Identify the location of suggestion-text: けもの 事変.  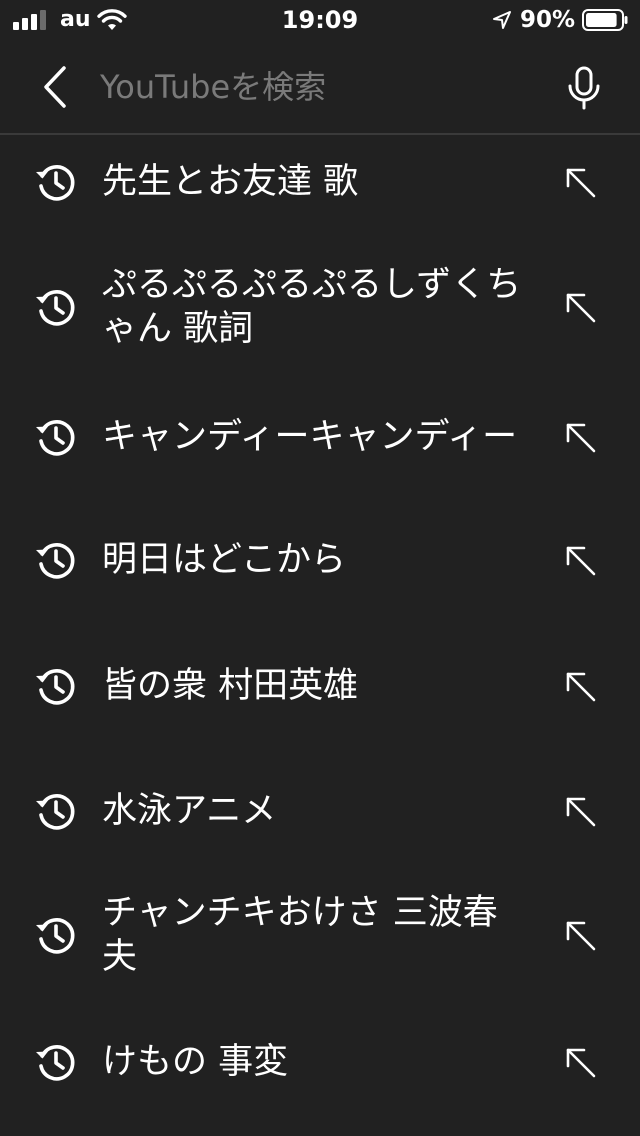
(195, 1062).